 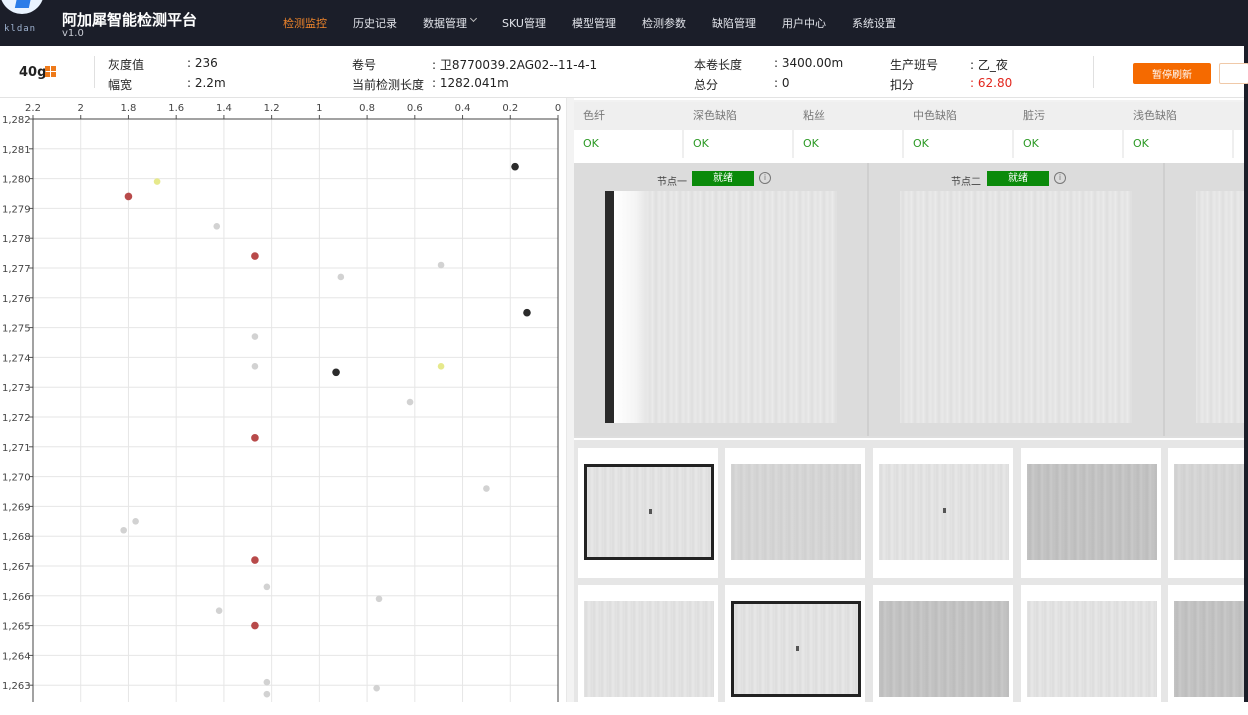 I want to click on current-length-label: 当前检测长度, so click(x=388, y=85).